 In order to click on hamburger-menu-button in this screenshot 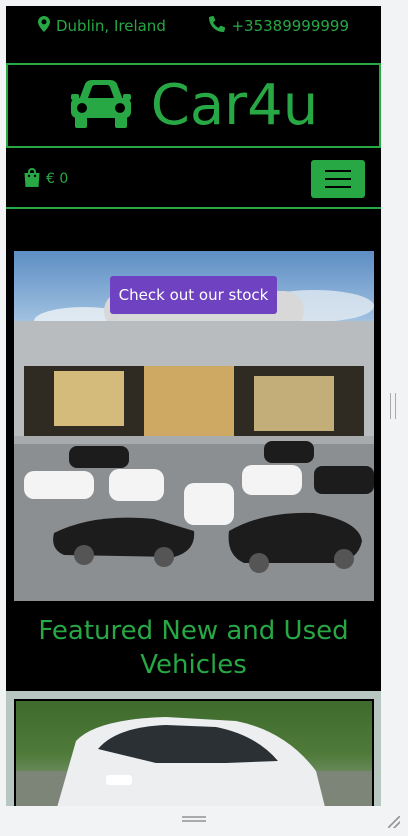, I will do `click(338, 179)`.